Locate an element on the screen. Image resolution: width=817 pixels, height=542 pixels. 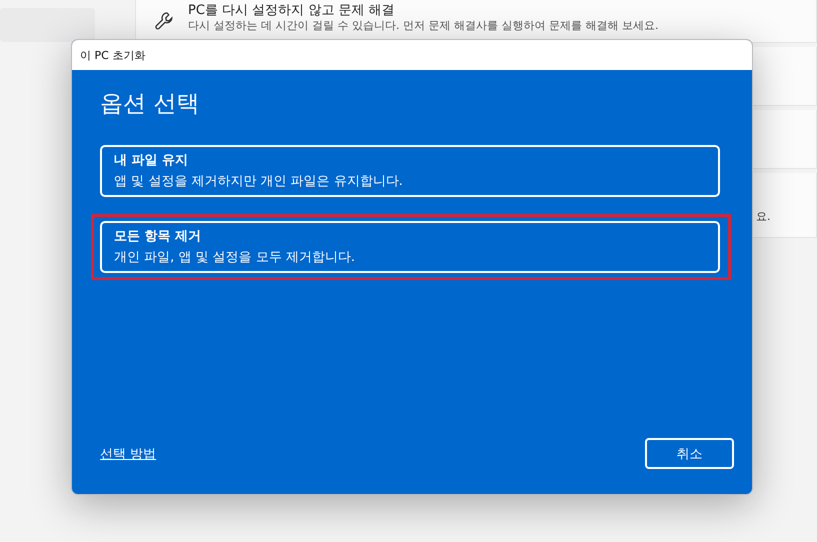
window-title: 이 PC 초기화 is located at coordinates (113, 55).